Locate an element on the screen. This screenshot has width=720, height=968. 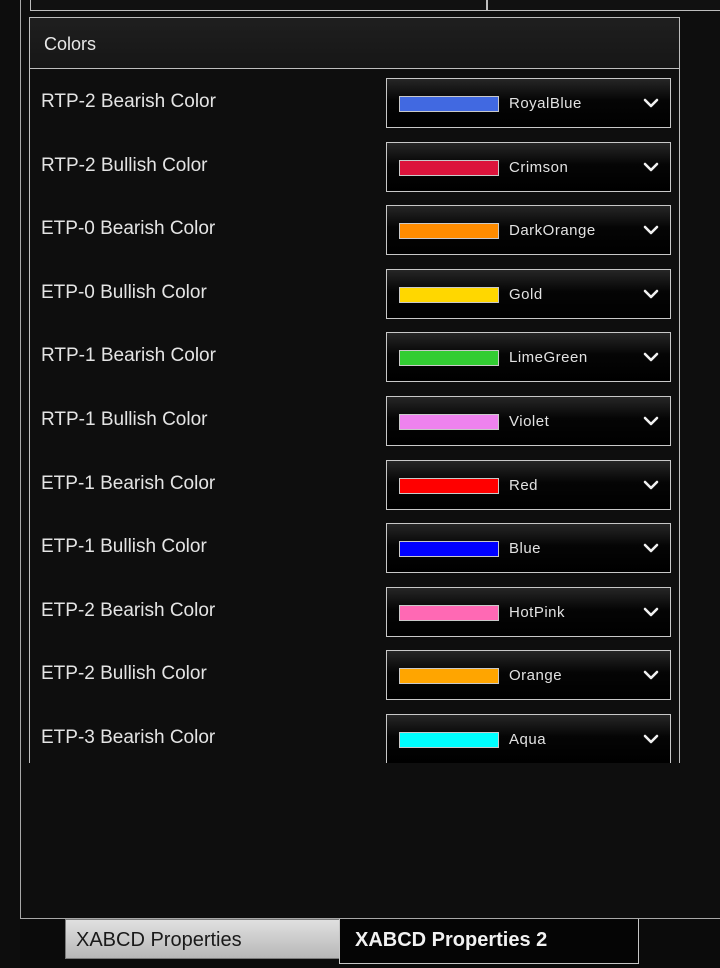
property-label: RTP-1 Bullish Color is located at coordinates (124, 419).